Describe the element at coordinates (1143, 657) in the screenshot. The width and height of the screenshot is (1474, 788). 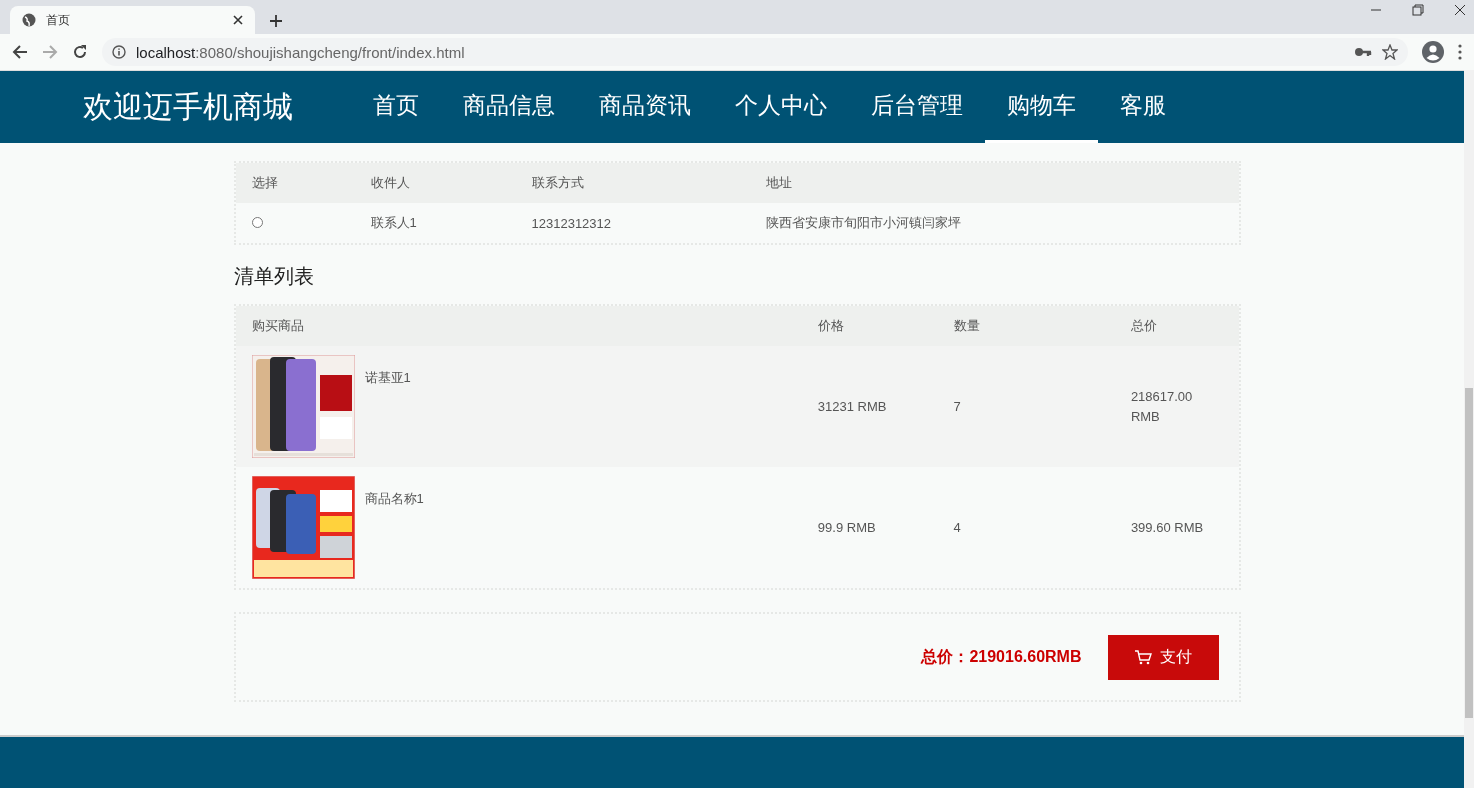
I see `cart-icon` at that location.